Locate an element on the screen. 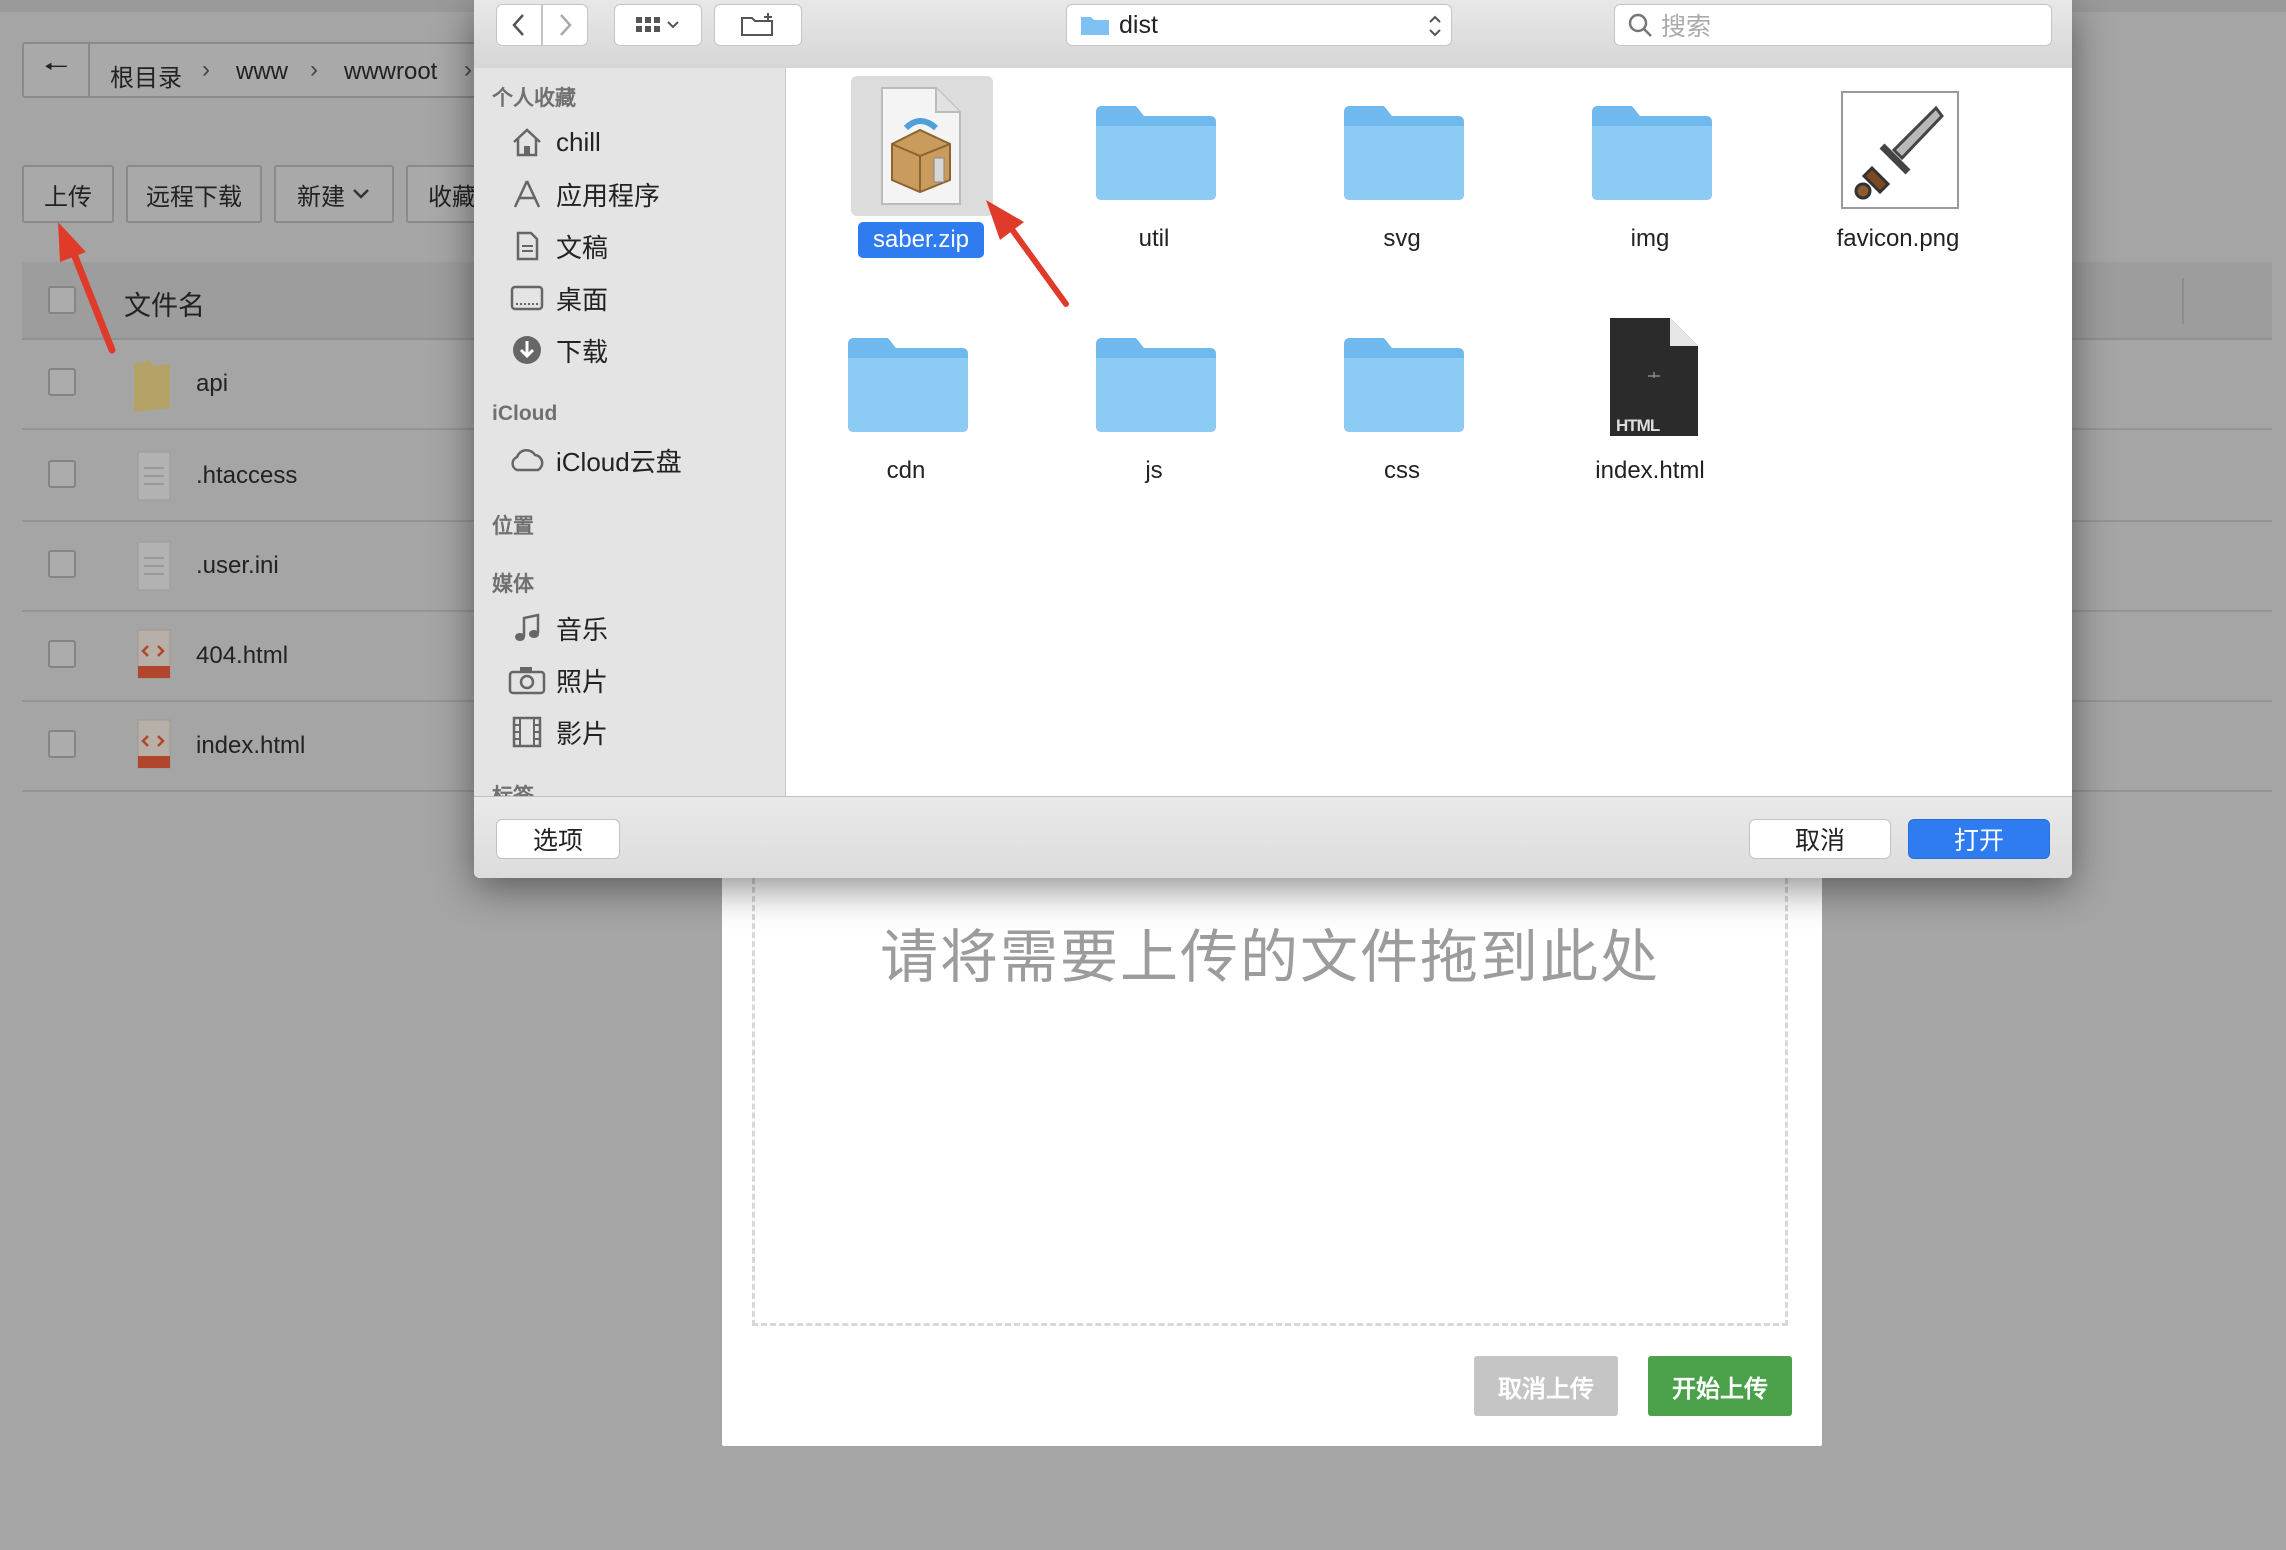 The width and height of the screenshot is (2286, 1550). applications-icon is located at coordinates (527, 194).